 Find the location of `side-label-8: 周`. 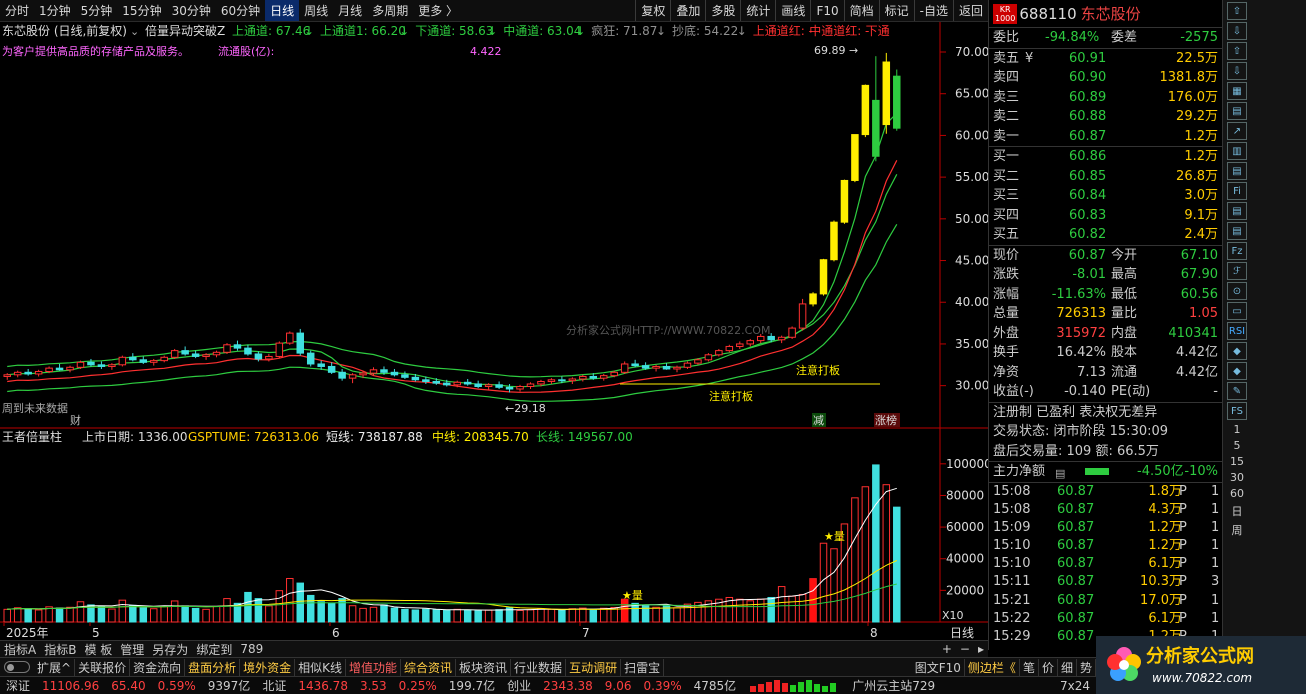

side-label-8: 周 is located at coordinates (1237, 530).